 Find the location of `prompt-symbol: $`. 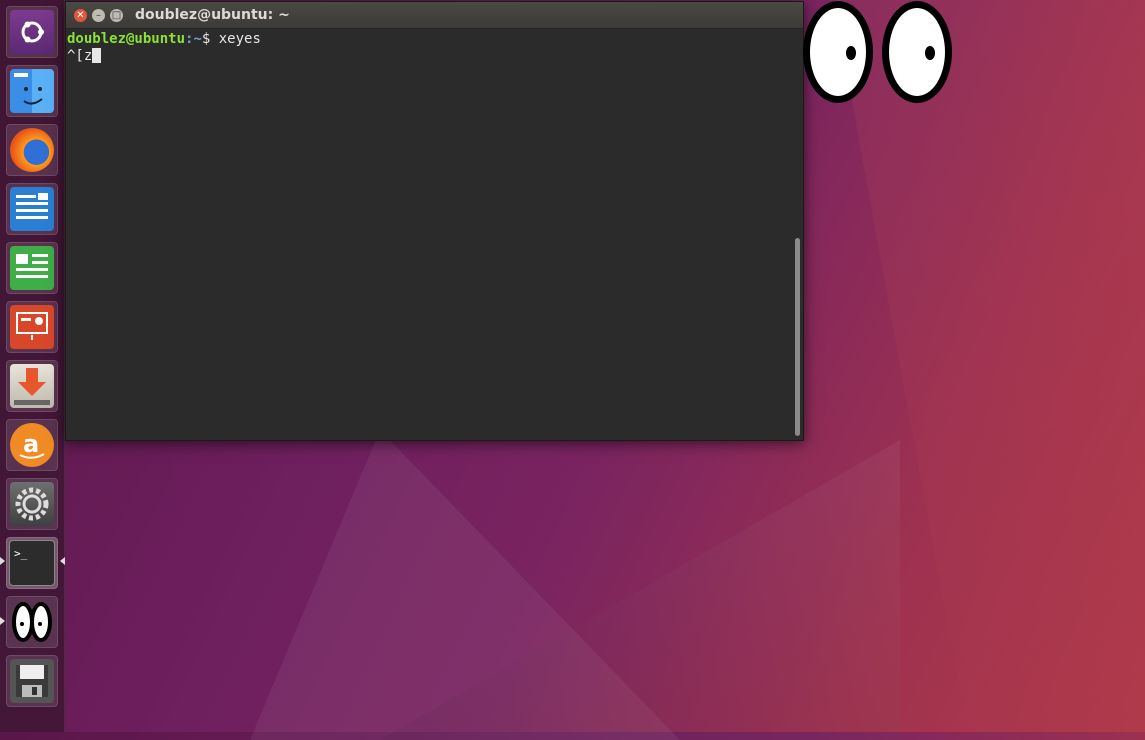

prompt-symbol: $ is located at coordinates (210, 39).